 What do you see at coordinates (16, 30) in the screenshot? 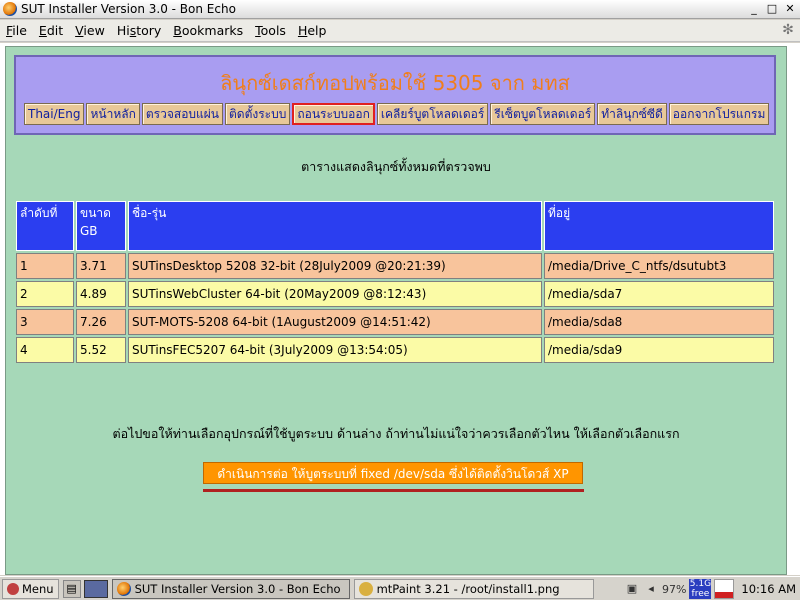
I see `menu-file: File` at bounding box center [16, 30].